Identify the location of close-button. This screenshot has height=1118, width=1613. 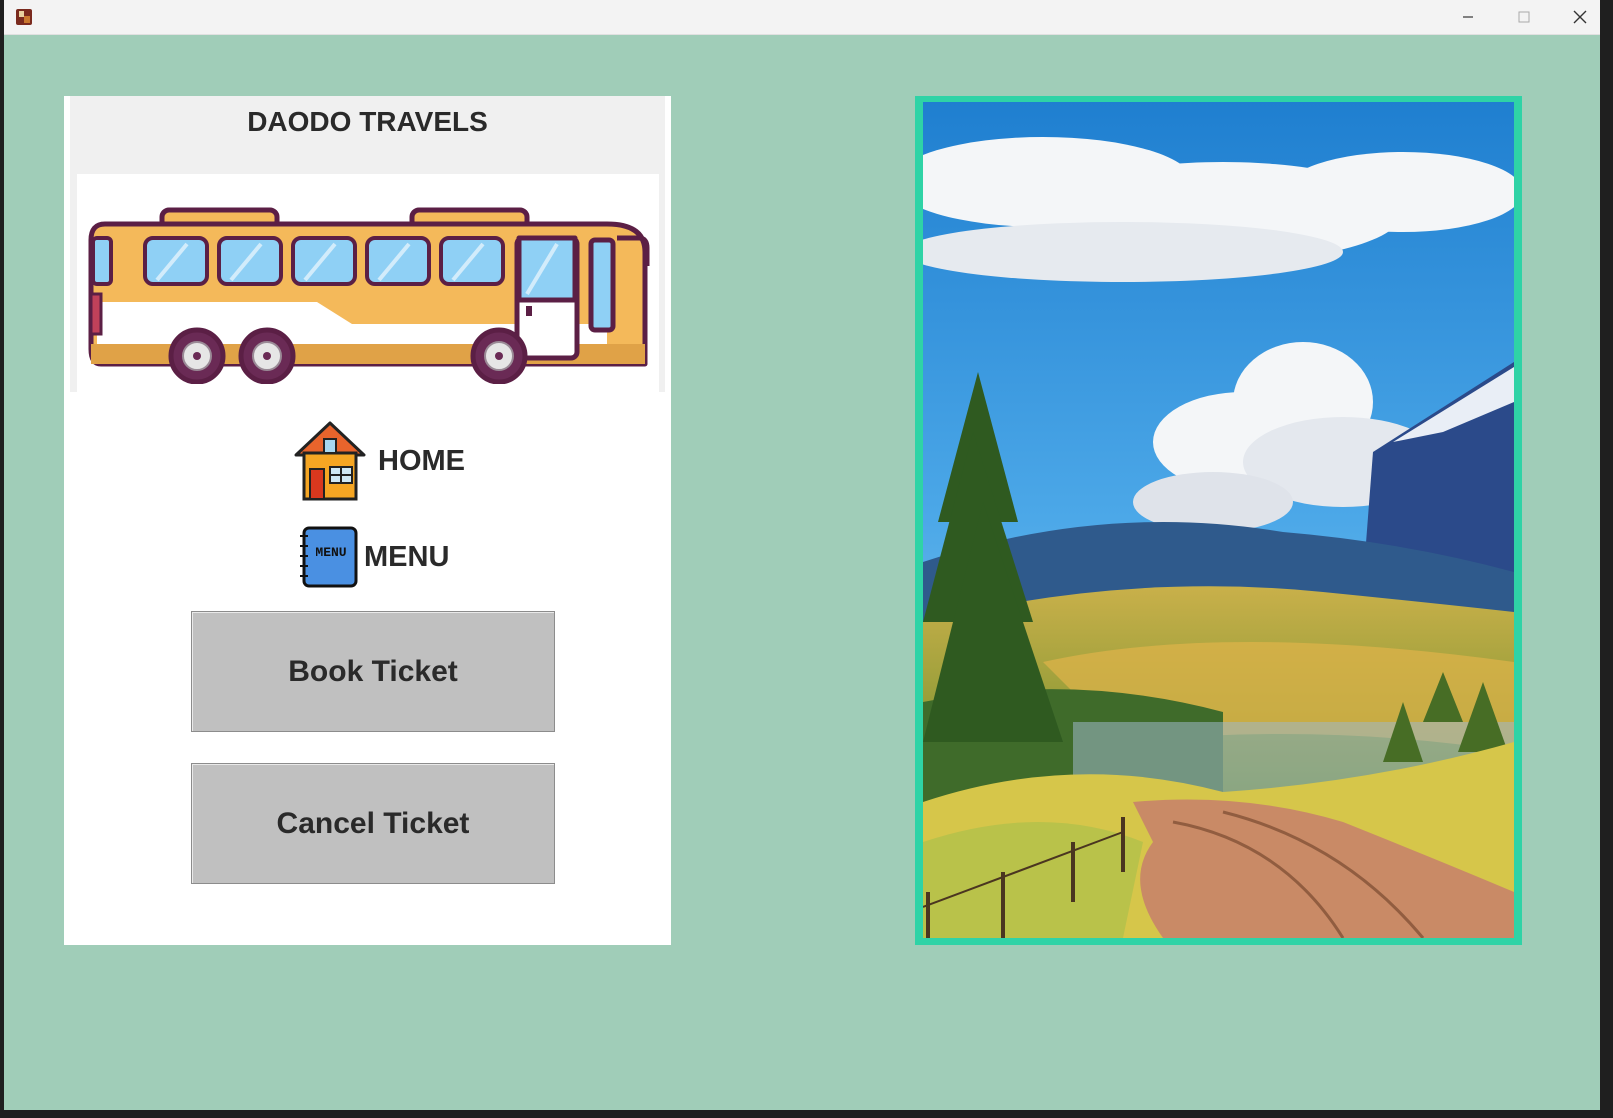
(1576, 17).